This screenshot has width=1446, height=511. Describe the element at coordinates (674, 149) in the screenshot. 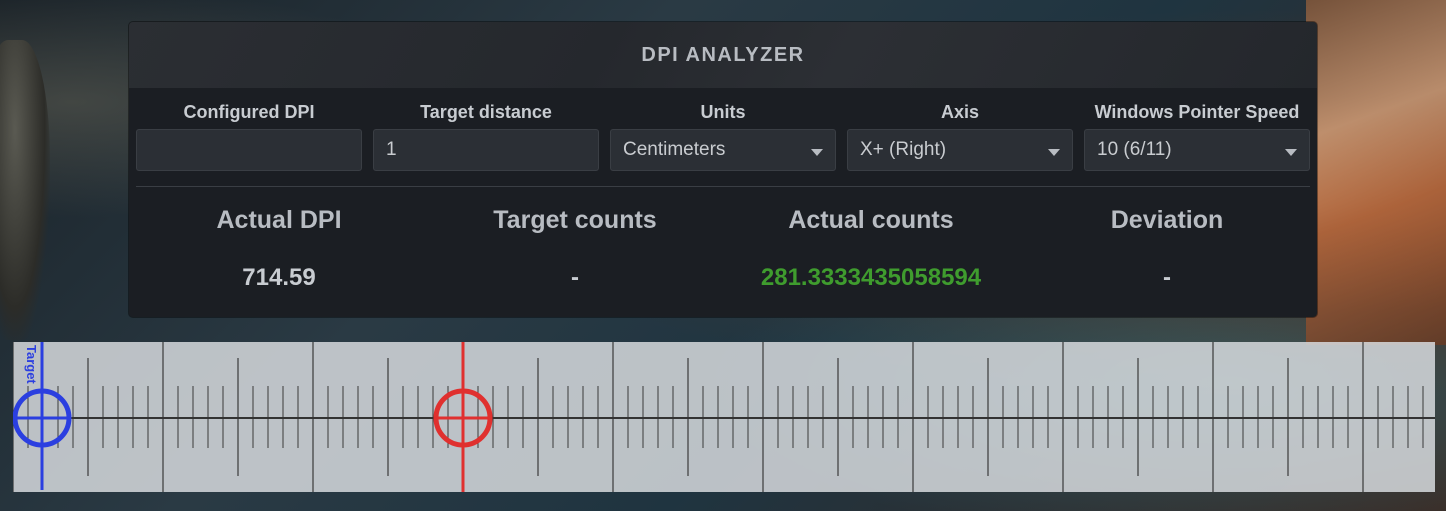

I see `units-selected-value: Centimeters` at that location.